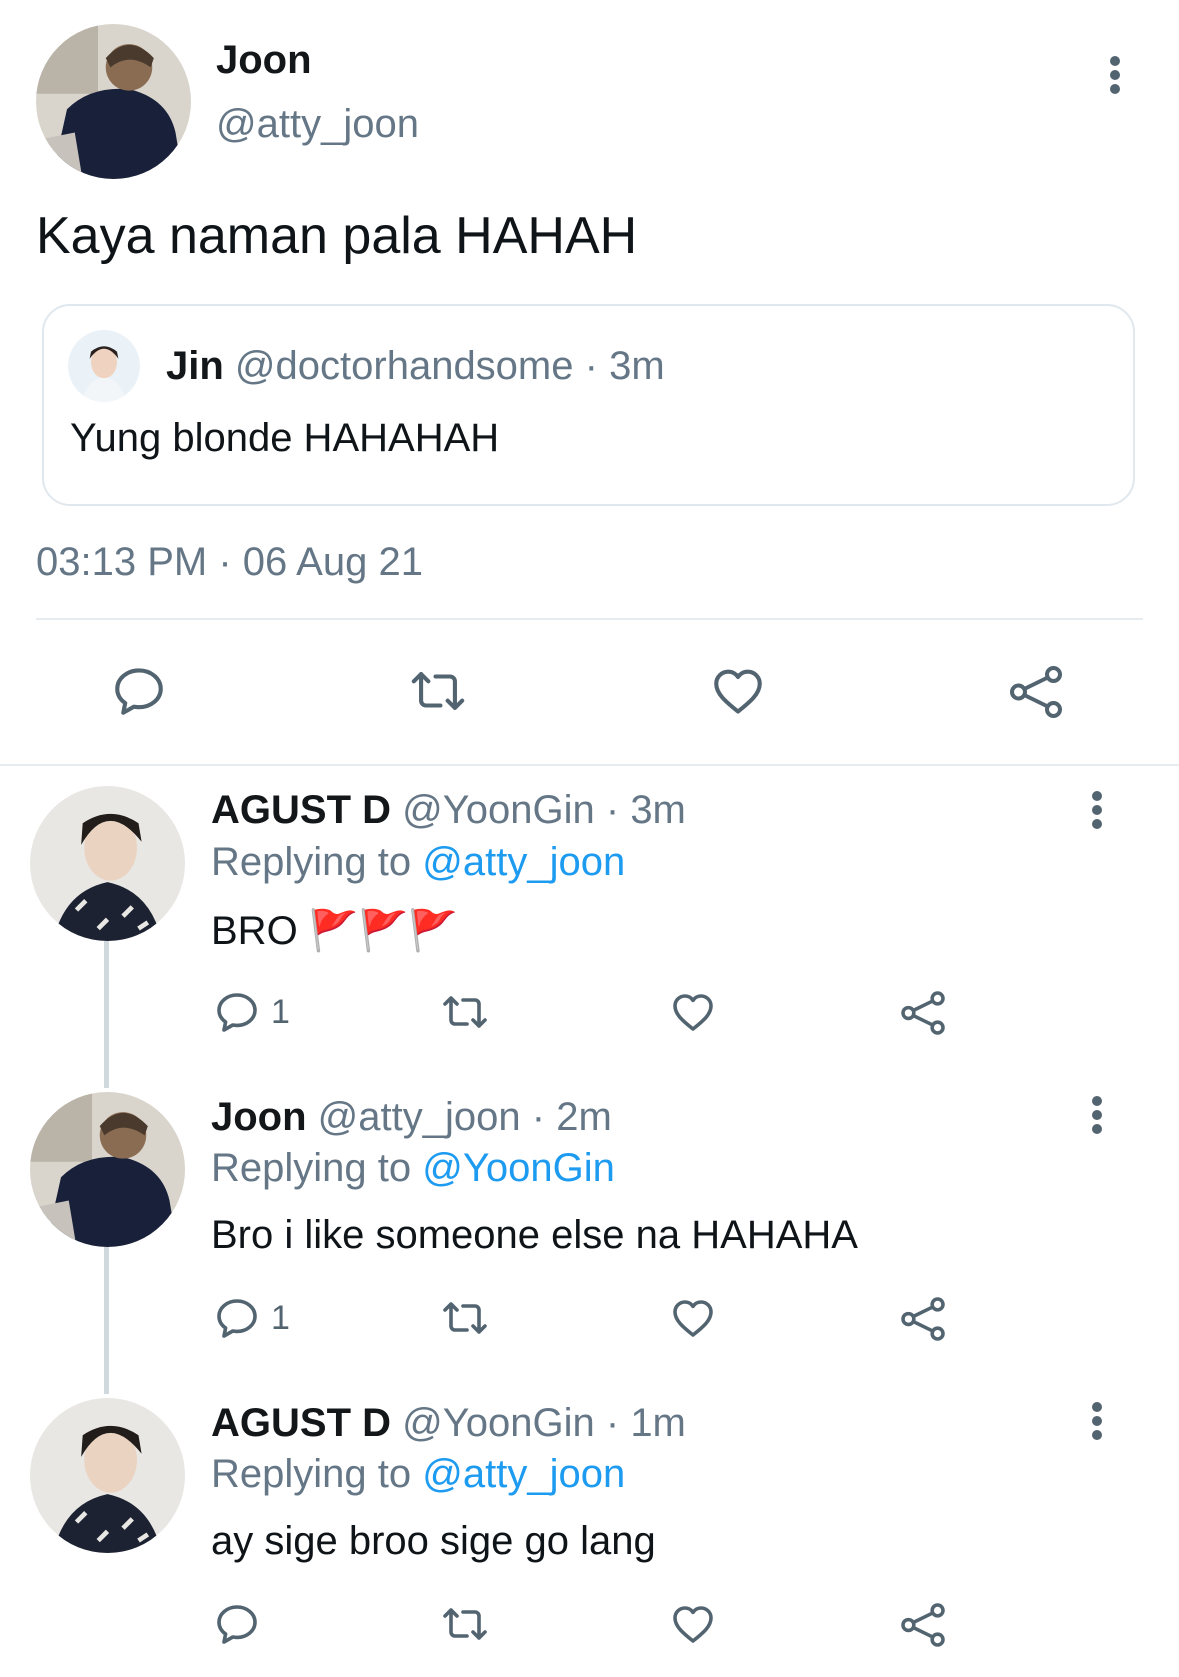  I want to click on main-like-button, so click(738, 691).